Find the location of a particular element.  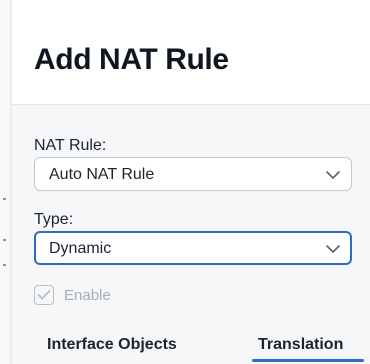

enable-label: Enable is located at coordinates (87, 295).